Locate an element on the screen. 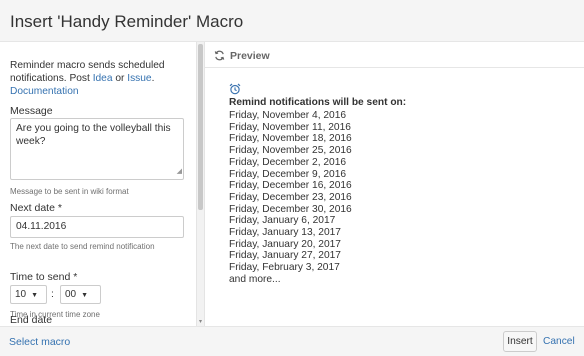 The image size is (584, 356). list-item: Friday, January 20, 2017 is located at coordinates (285, 244).